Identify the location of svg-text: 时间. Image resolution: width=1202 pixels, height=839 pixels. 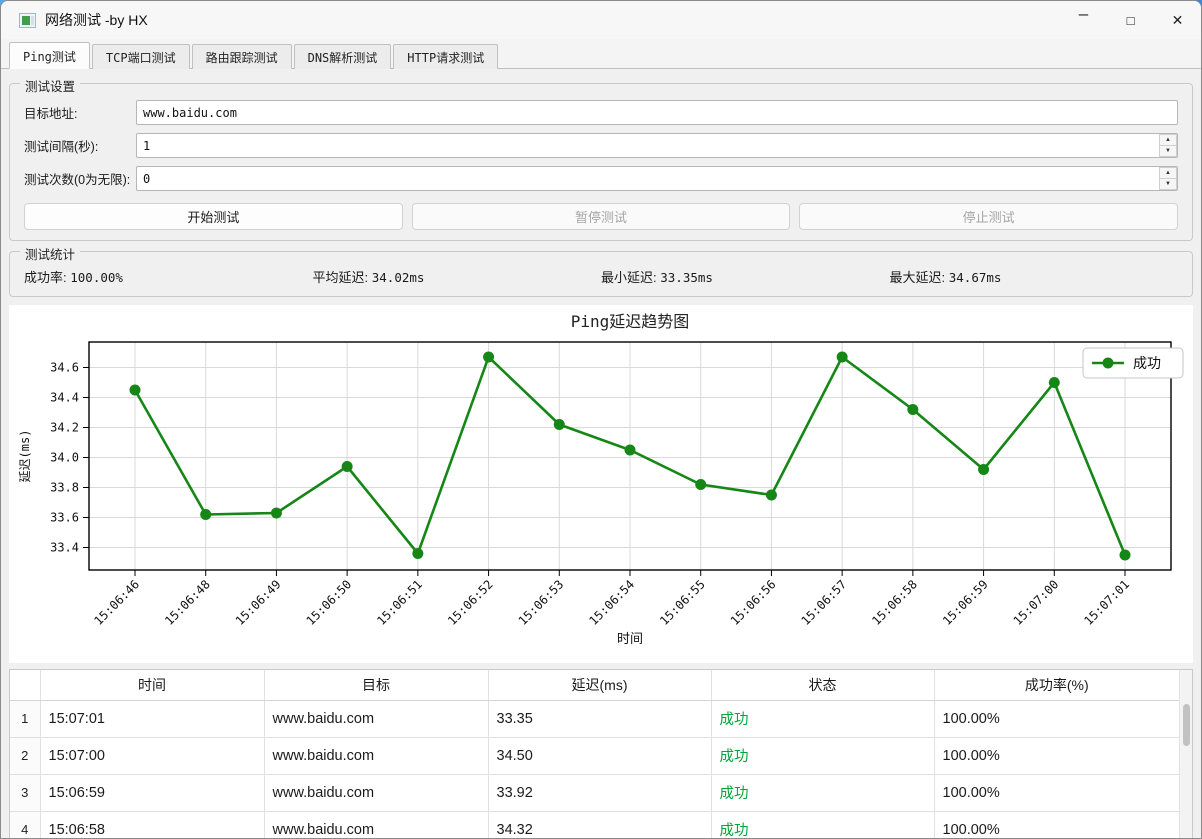
(630, 639).